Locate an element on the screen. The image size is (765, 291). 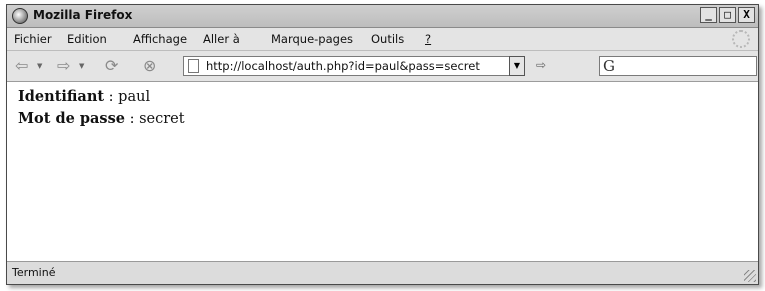
menu-aller-a: Aller à is located at coordinates (221, 39).